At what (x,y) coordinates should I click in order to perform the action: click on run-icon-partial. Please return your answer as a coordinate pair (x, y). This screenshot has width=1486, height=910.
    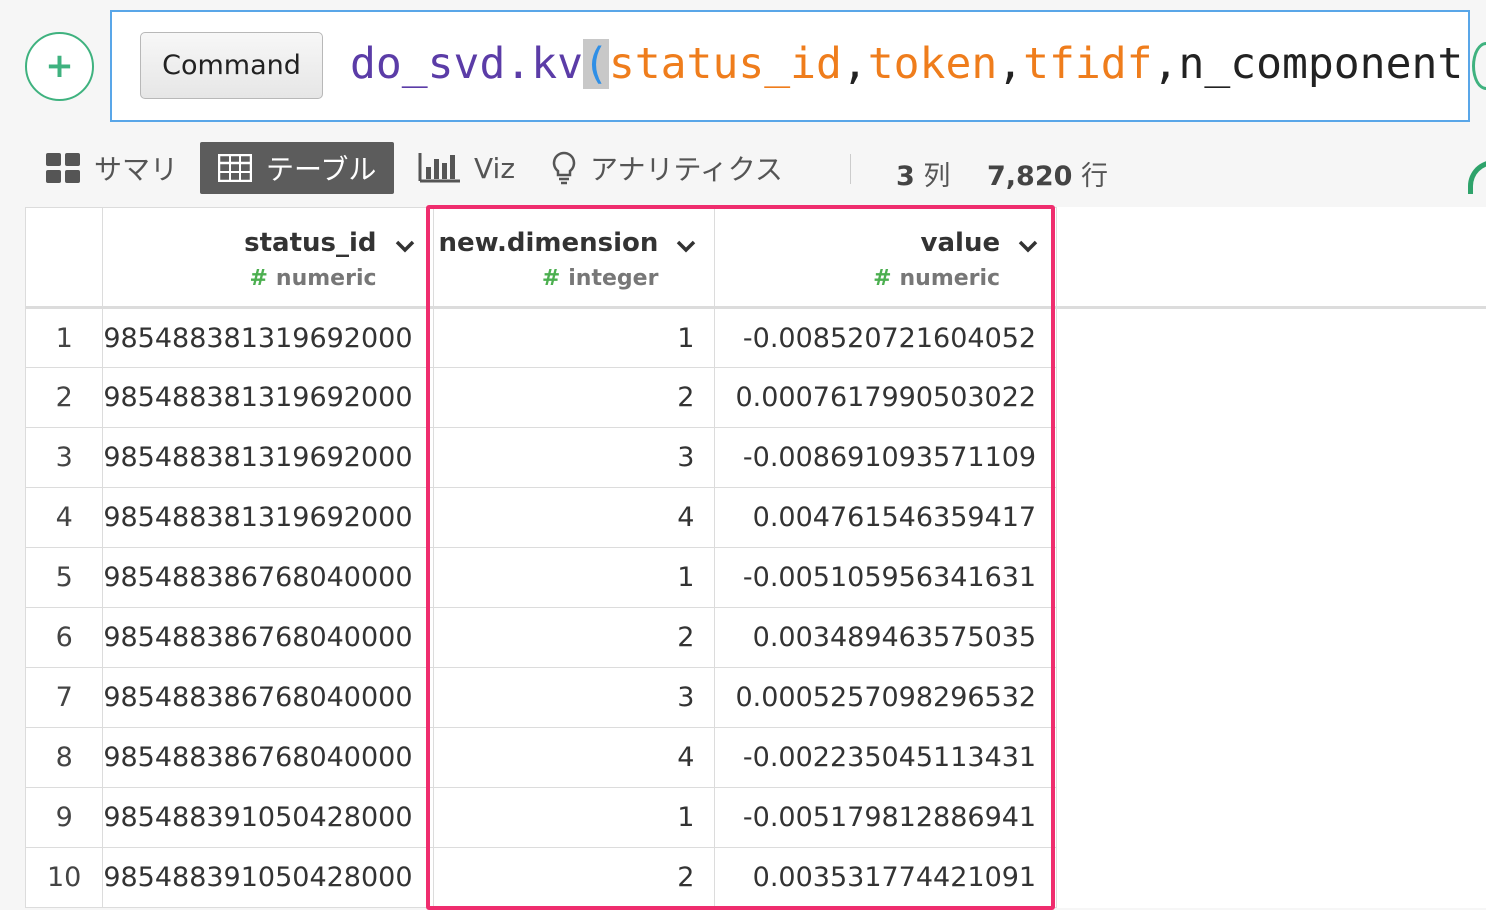
    Looking at the image, I should click on (1479, 66).